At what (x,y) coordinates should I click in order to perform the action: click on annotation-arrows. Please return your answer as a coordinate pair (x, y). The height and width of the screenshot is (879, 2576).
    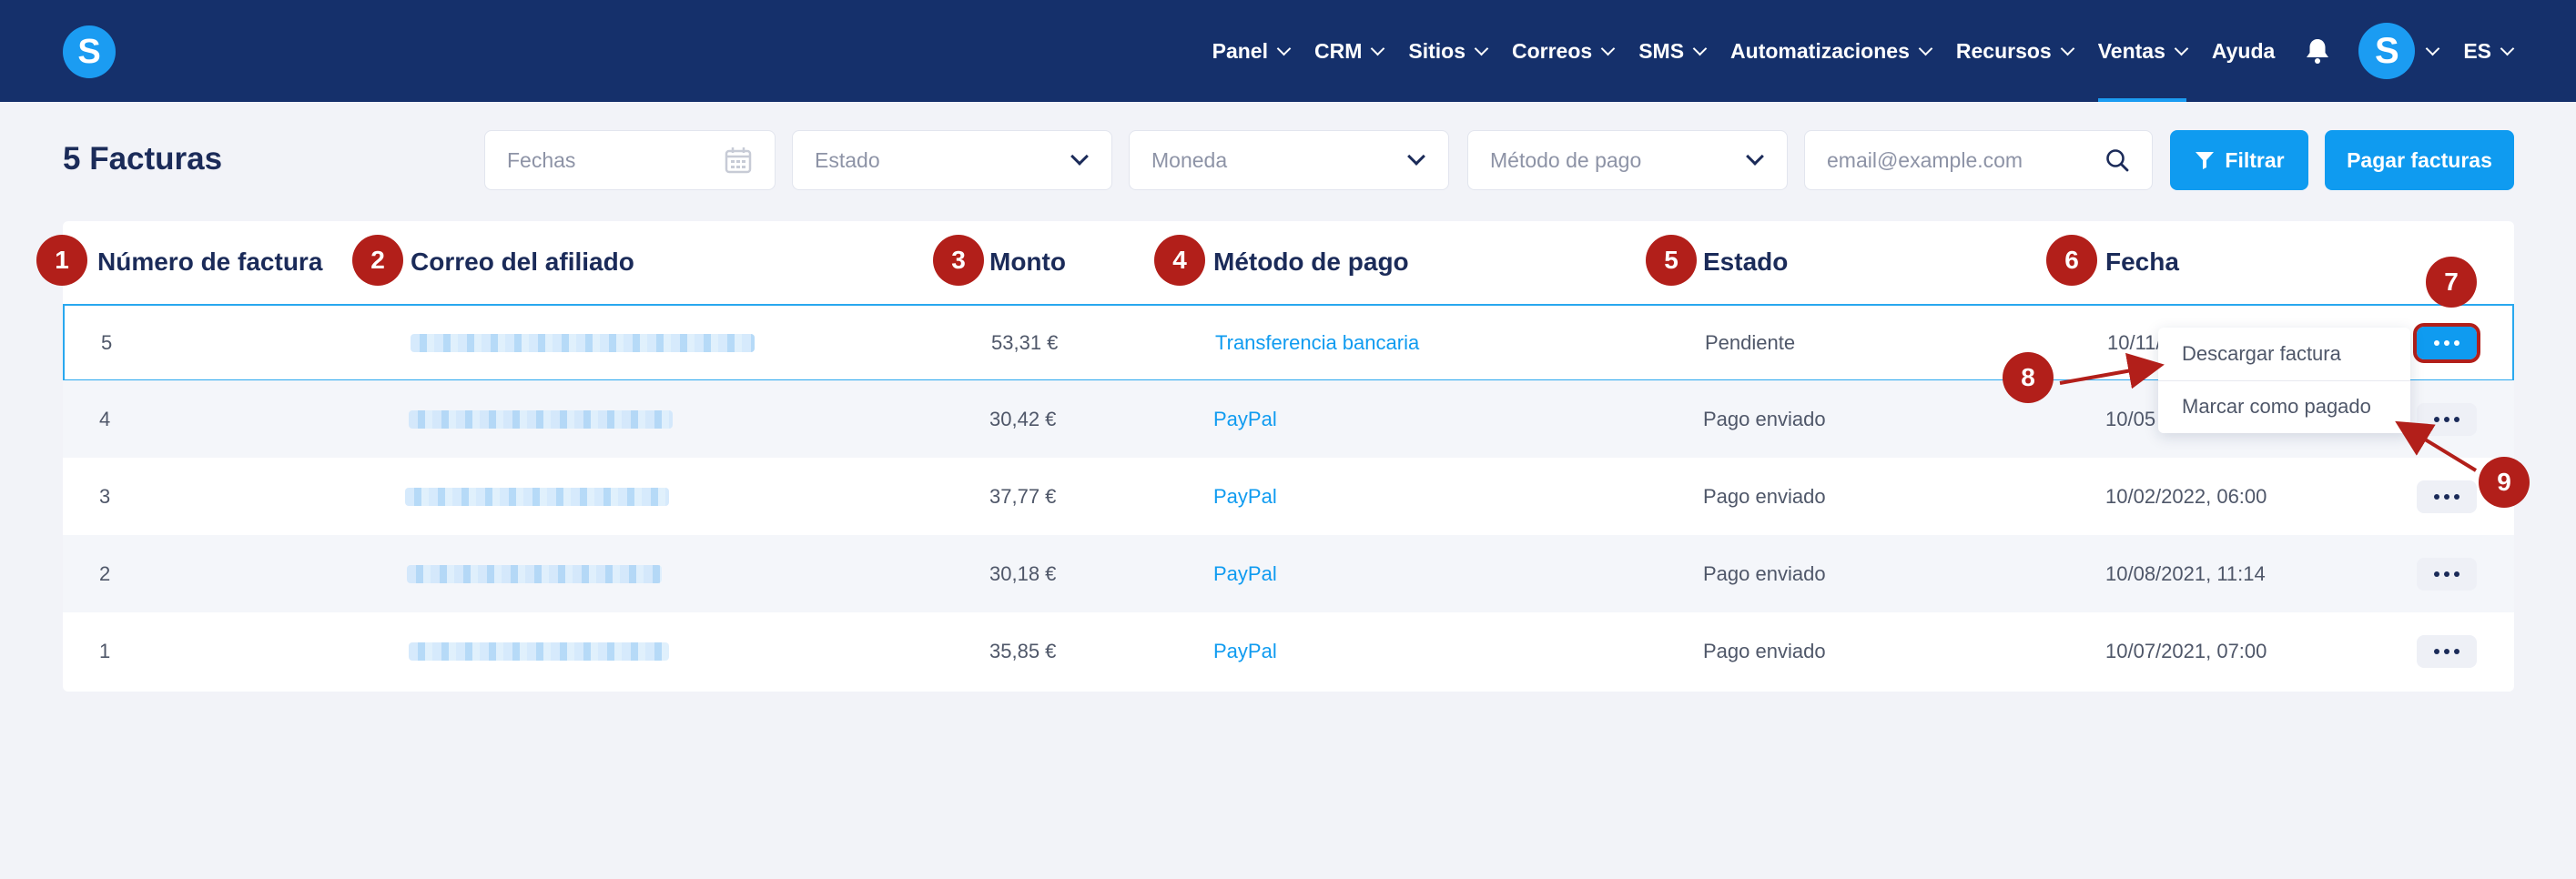
    Looking at the image, I should click on (2268, 412).